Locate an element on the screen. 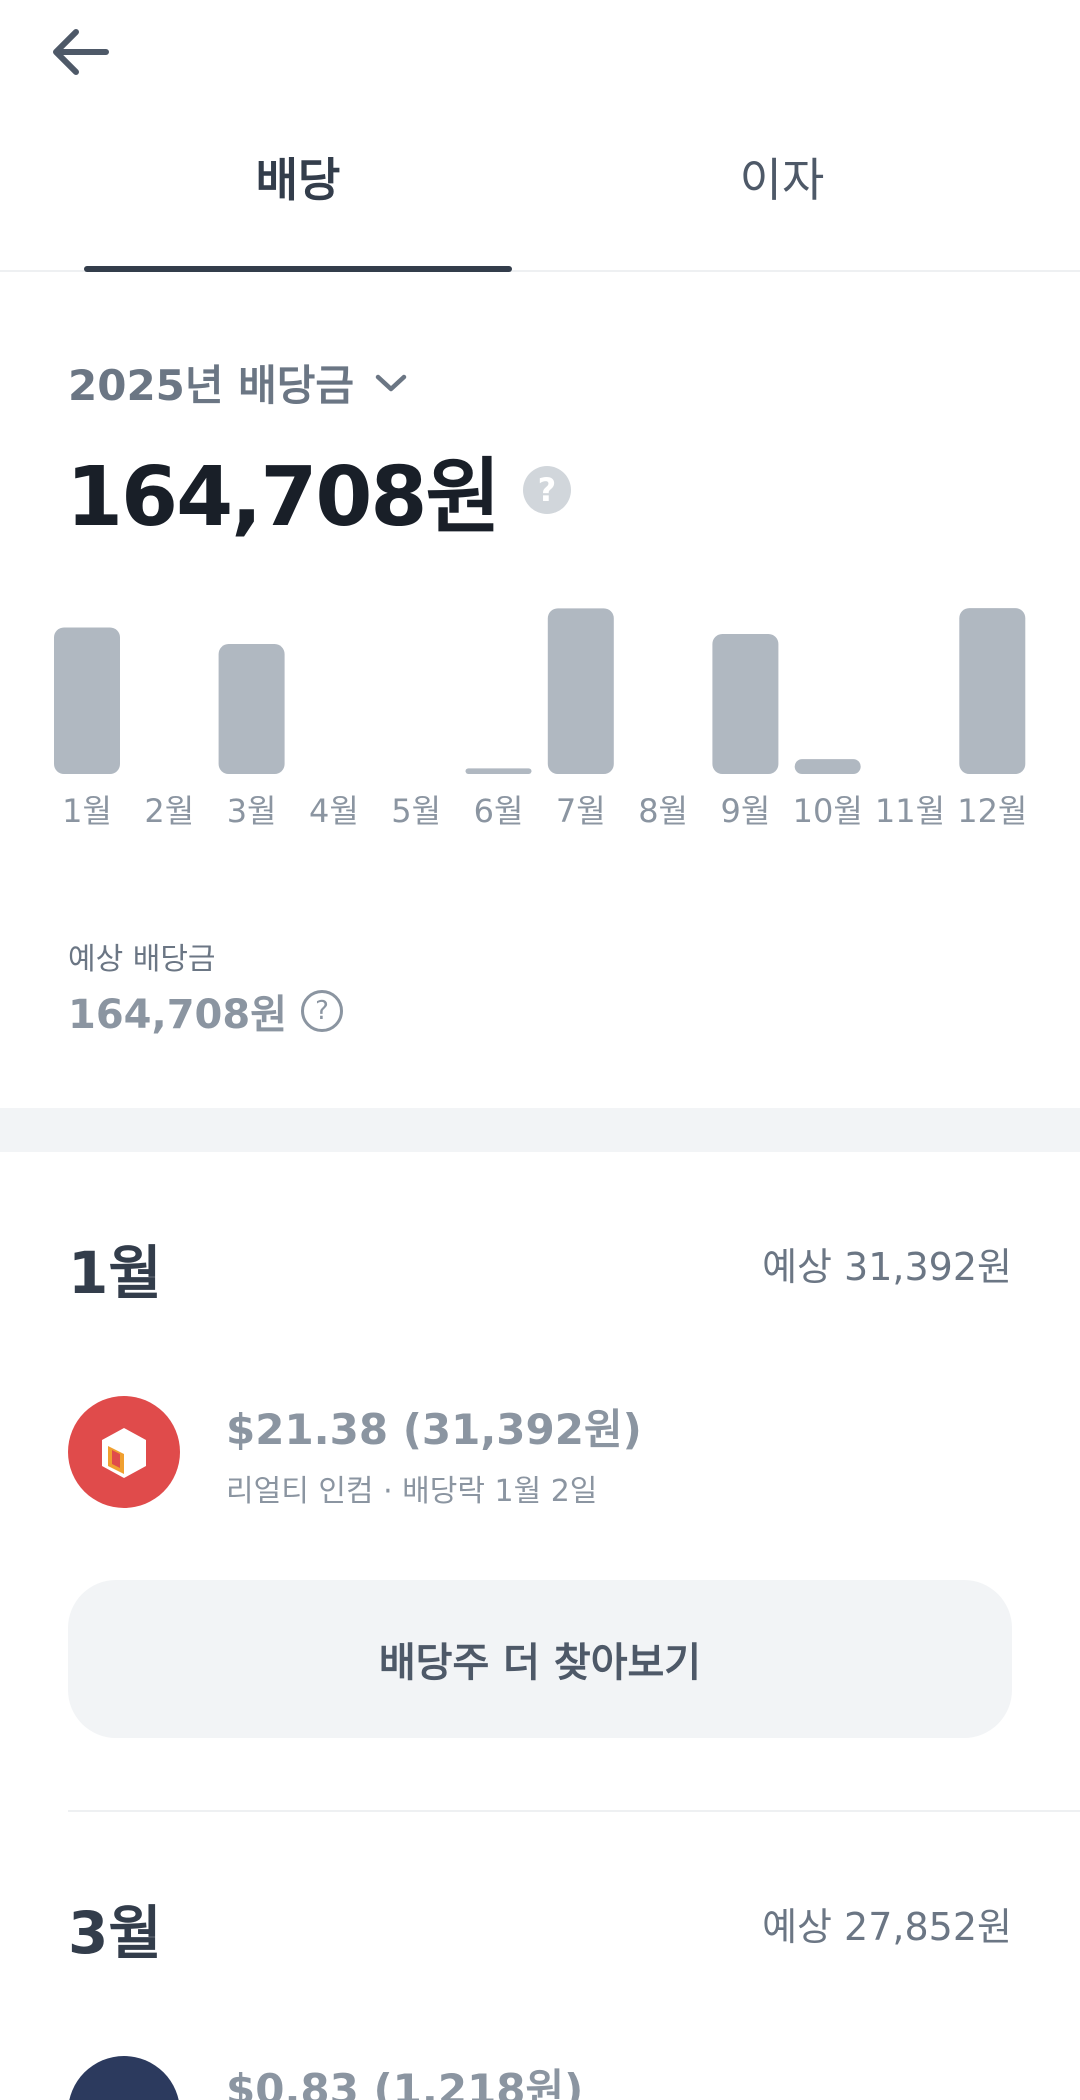 Image resolution: width=1080 pixels, height=2100 pixels. chart-tick-label: 6월 is located at coordinates (499, 811).